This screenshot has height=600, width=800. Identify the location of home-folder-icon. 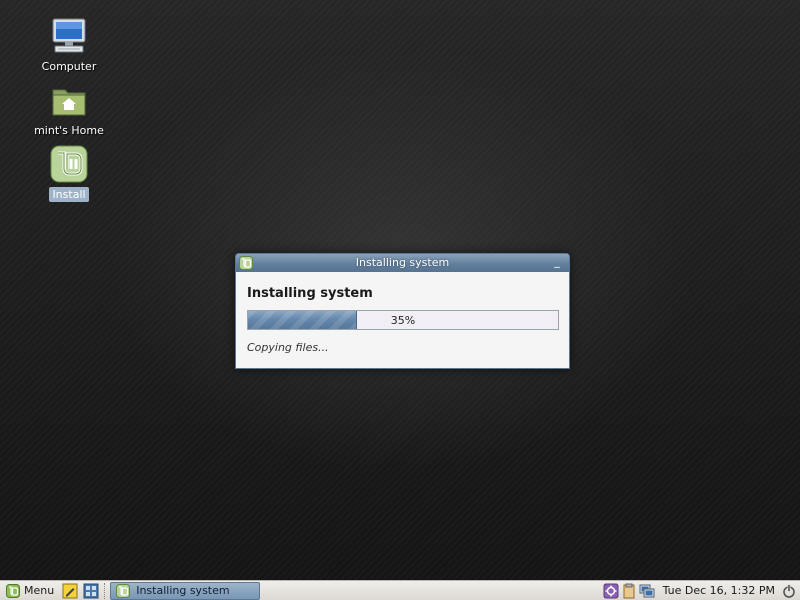
(69, 102).